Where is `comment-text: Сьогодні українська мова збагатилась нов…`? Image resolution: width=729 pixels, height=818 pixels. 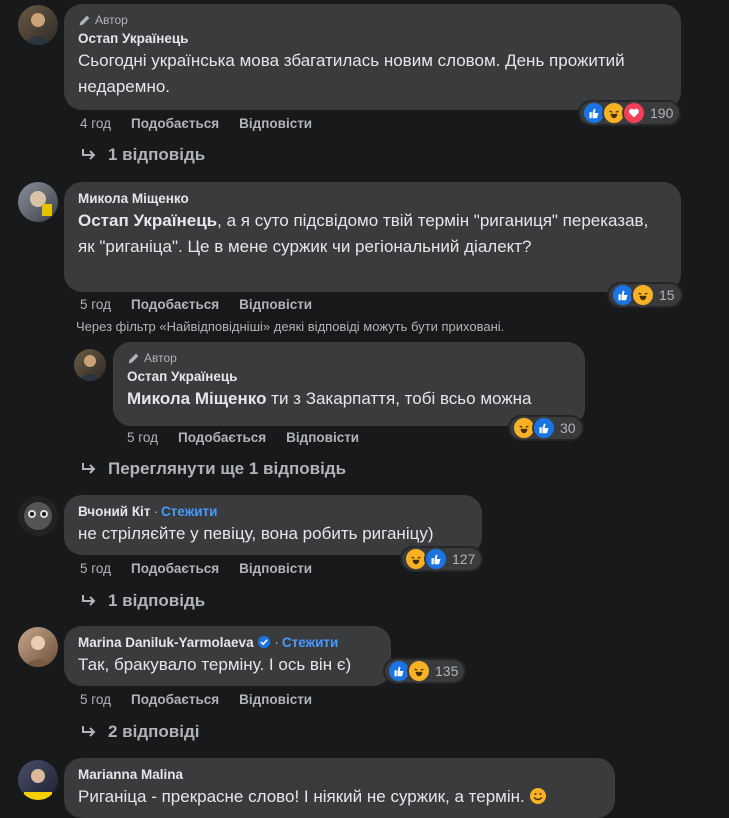 comment-text: Сьогодні українська мова збагатилась нов… is located at coordinates (351, 73).